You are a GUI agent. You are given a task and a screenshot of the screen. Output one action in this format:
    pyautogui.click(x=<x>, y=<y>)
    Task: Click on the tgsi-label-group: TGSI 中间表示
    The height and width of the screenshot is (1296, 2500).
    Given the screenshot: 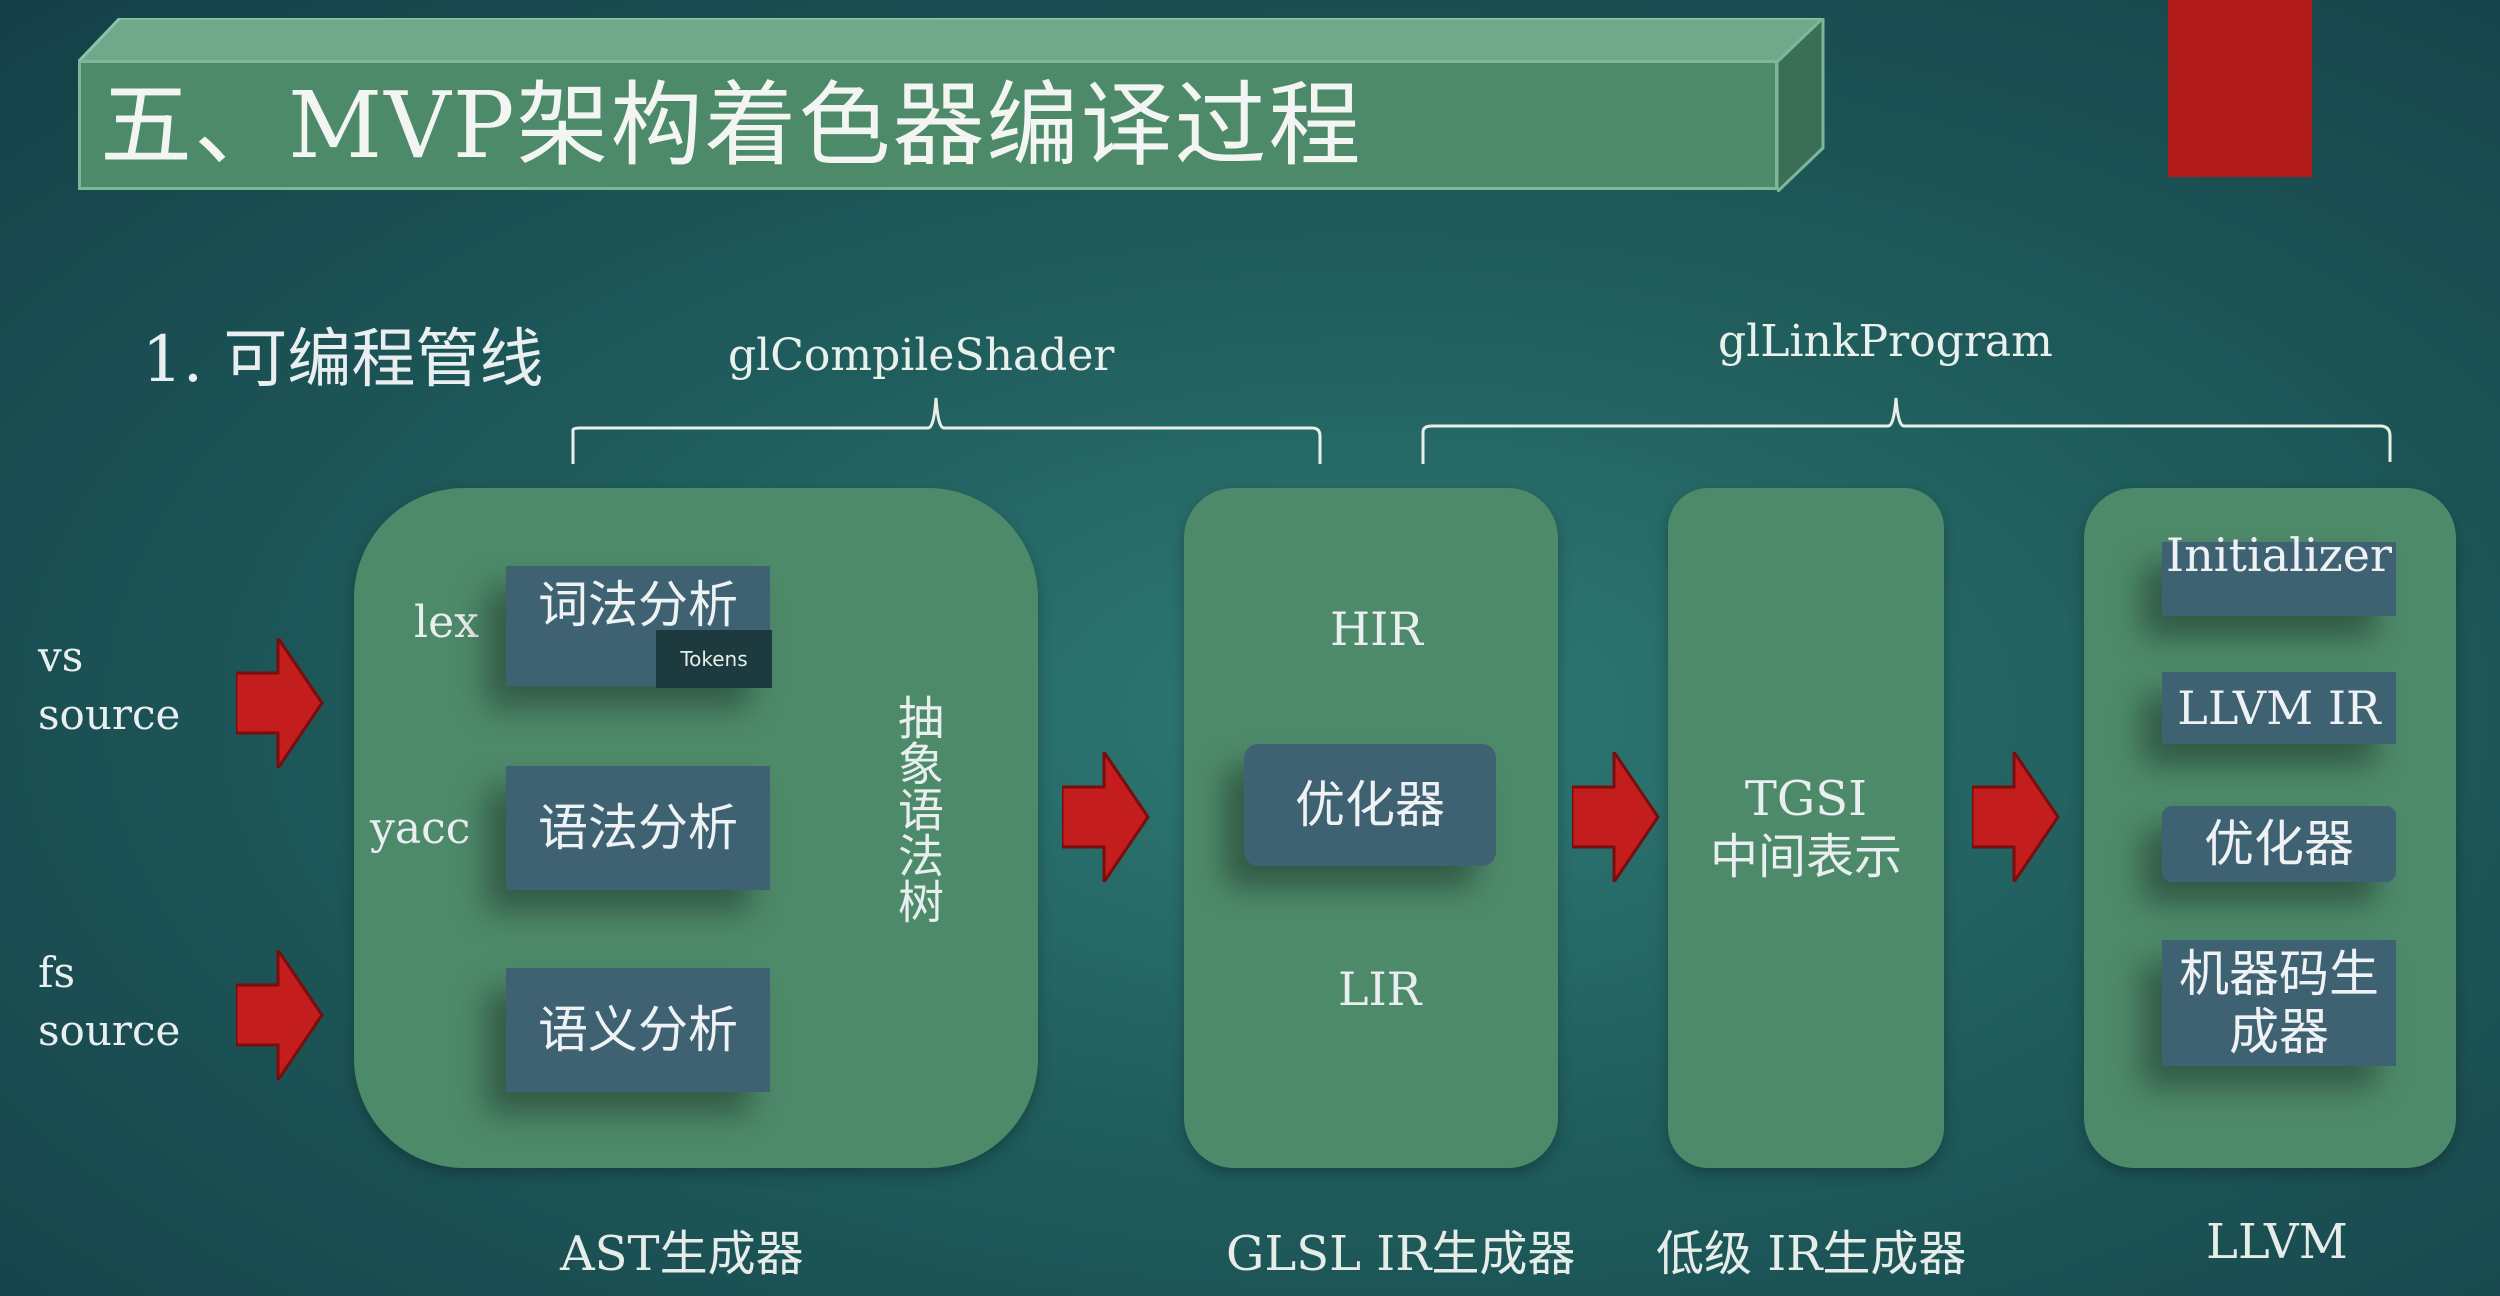 What is the action you would take?
    pyautogui.click(x=1806, y=828)
    